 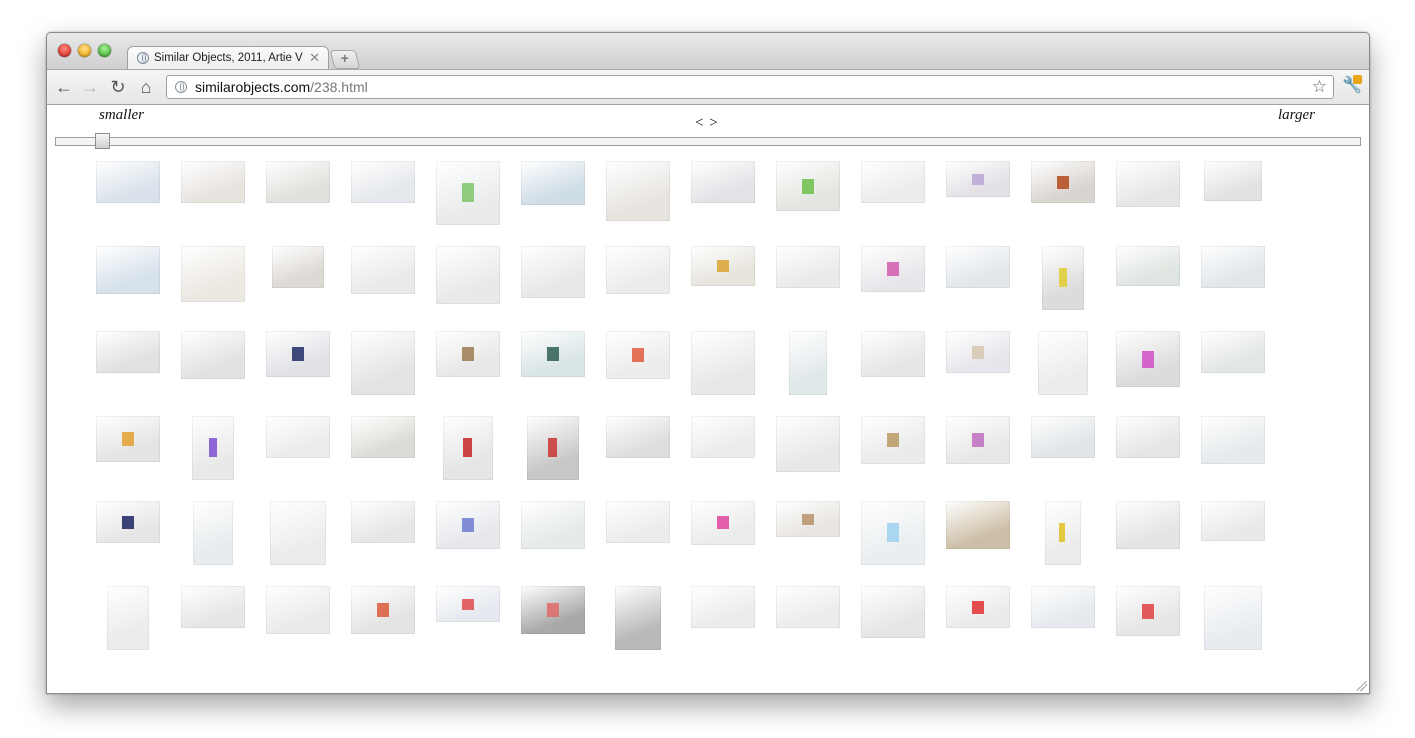 What do you see at coordinates (750, 87) in the screenshot?
I see `address-bar: similarobjects.com/238.html ☆` at bounding box center [750, 87].